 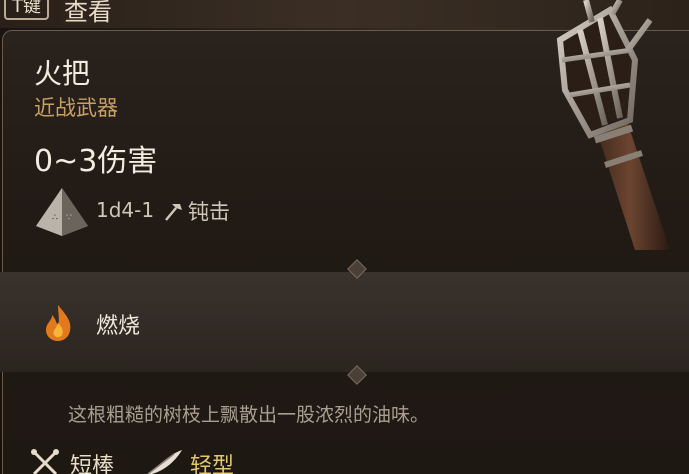 What do you see at coordinates (249, 415) in the screenshot?
I see `item-description: 这根粗糙的树枝上飘散出一股浓烈的油味。` at bounding box center [249, 415].